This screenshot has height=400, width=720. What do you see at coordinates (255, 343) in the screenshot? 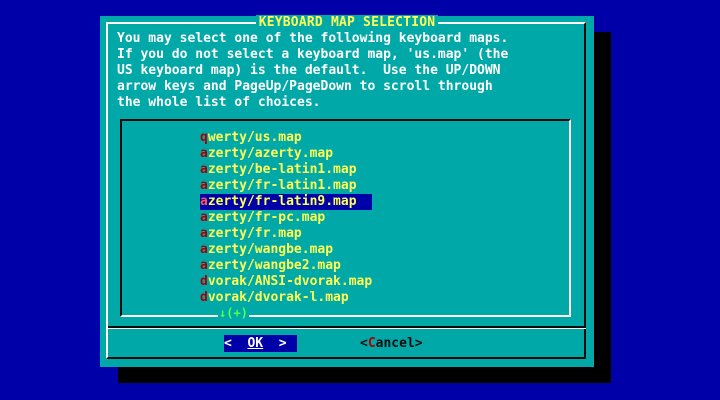
I see `ok-label: OK` at bounding box center [255, 343].